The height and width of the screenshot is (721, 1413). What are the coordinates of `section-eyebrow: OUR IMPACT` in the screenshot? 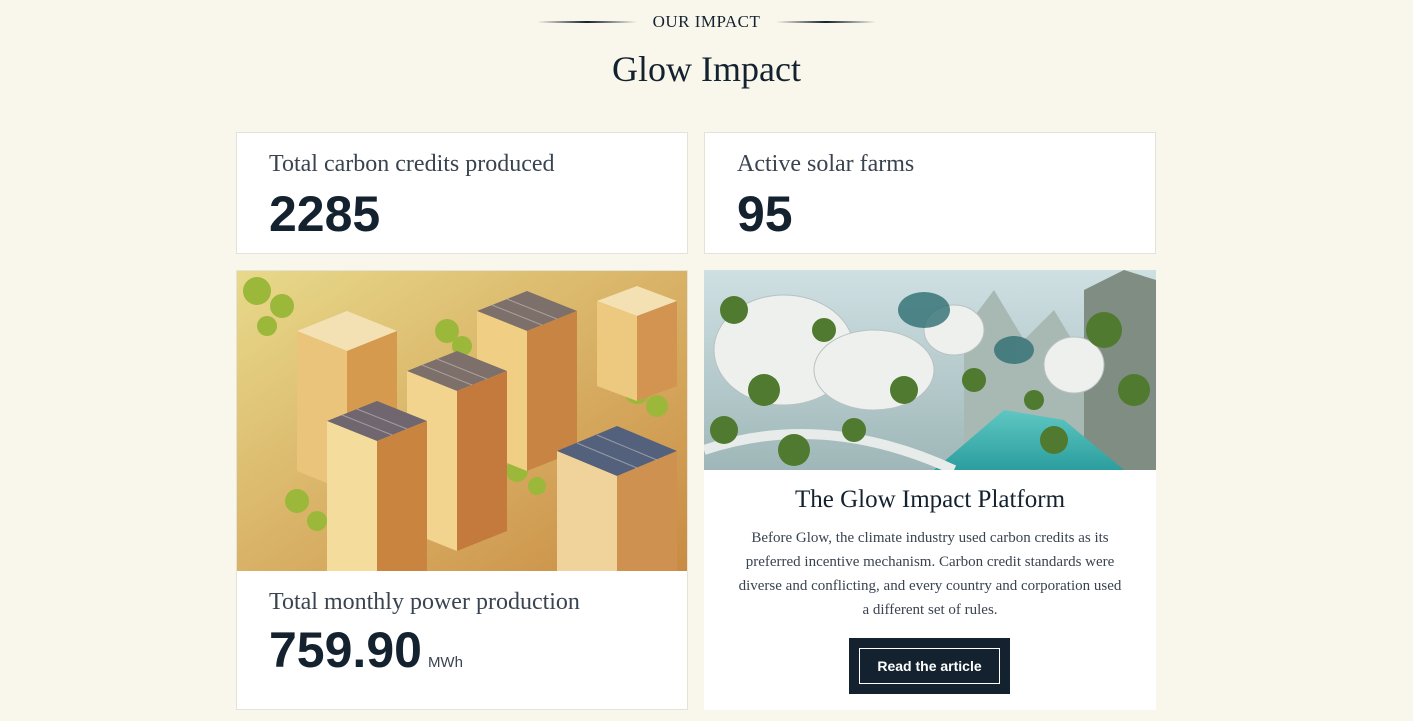 It's located at (706, 21).